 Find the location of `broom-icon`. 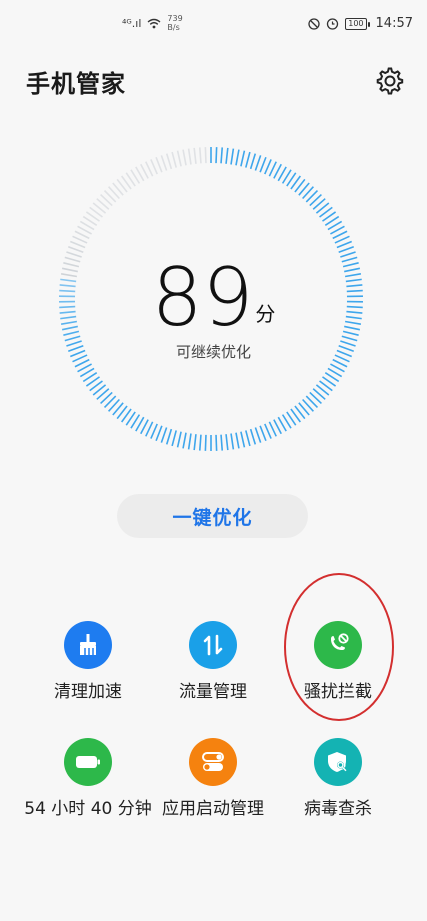

broom-icon is located at coordinates (88, 645).